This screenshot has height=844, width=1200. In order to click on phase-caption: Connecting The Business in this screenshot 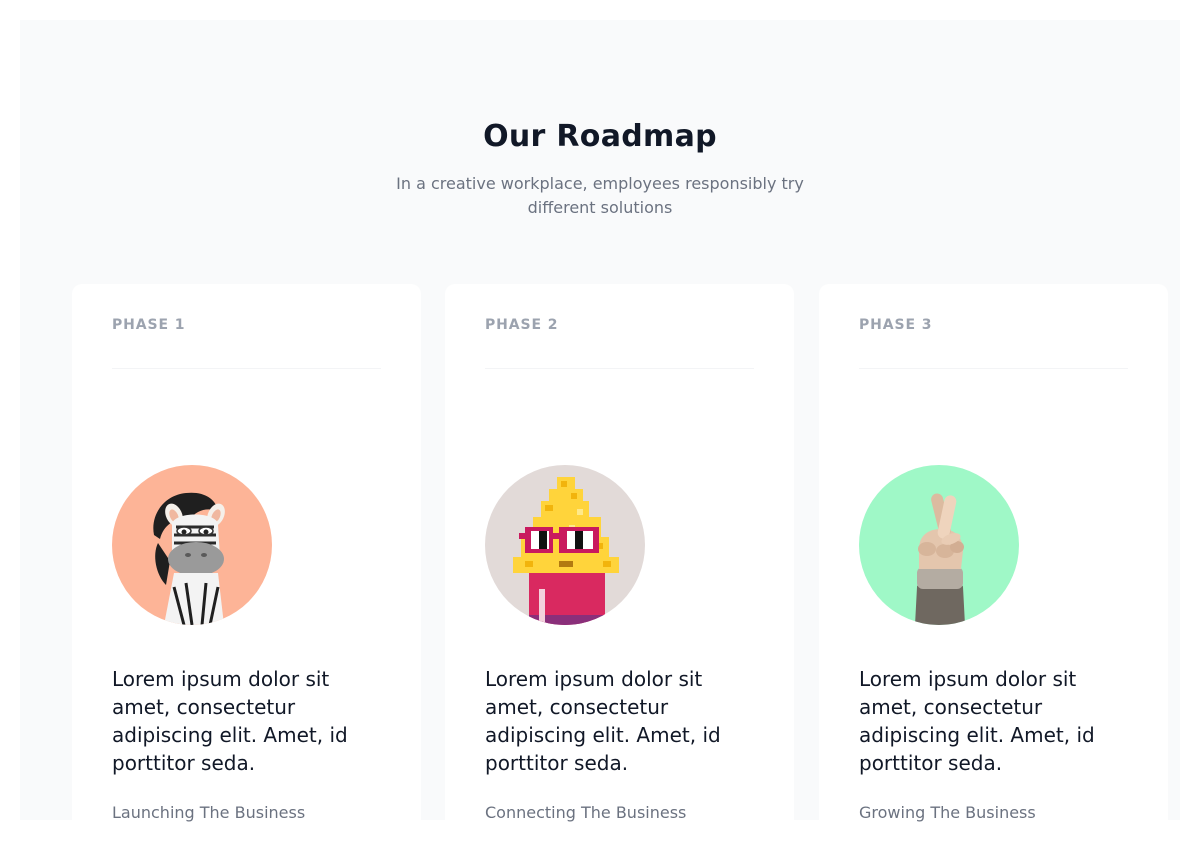, I will do `click(586, 812)`.